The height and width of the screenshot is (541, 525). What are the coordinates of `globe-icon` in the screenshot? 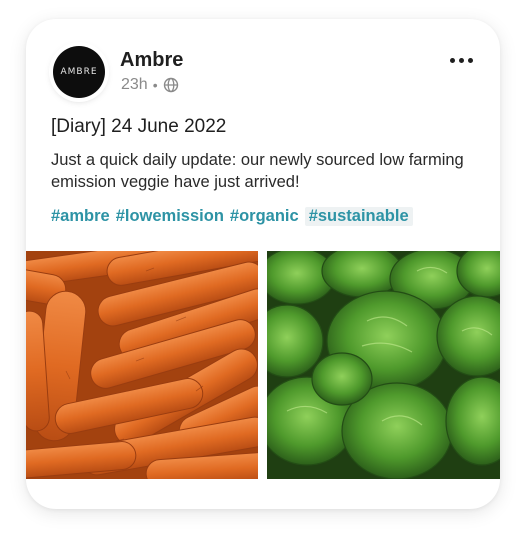 It's located at (171, 85).